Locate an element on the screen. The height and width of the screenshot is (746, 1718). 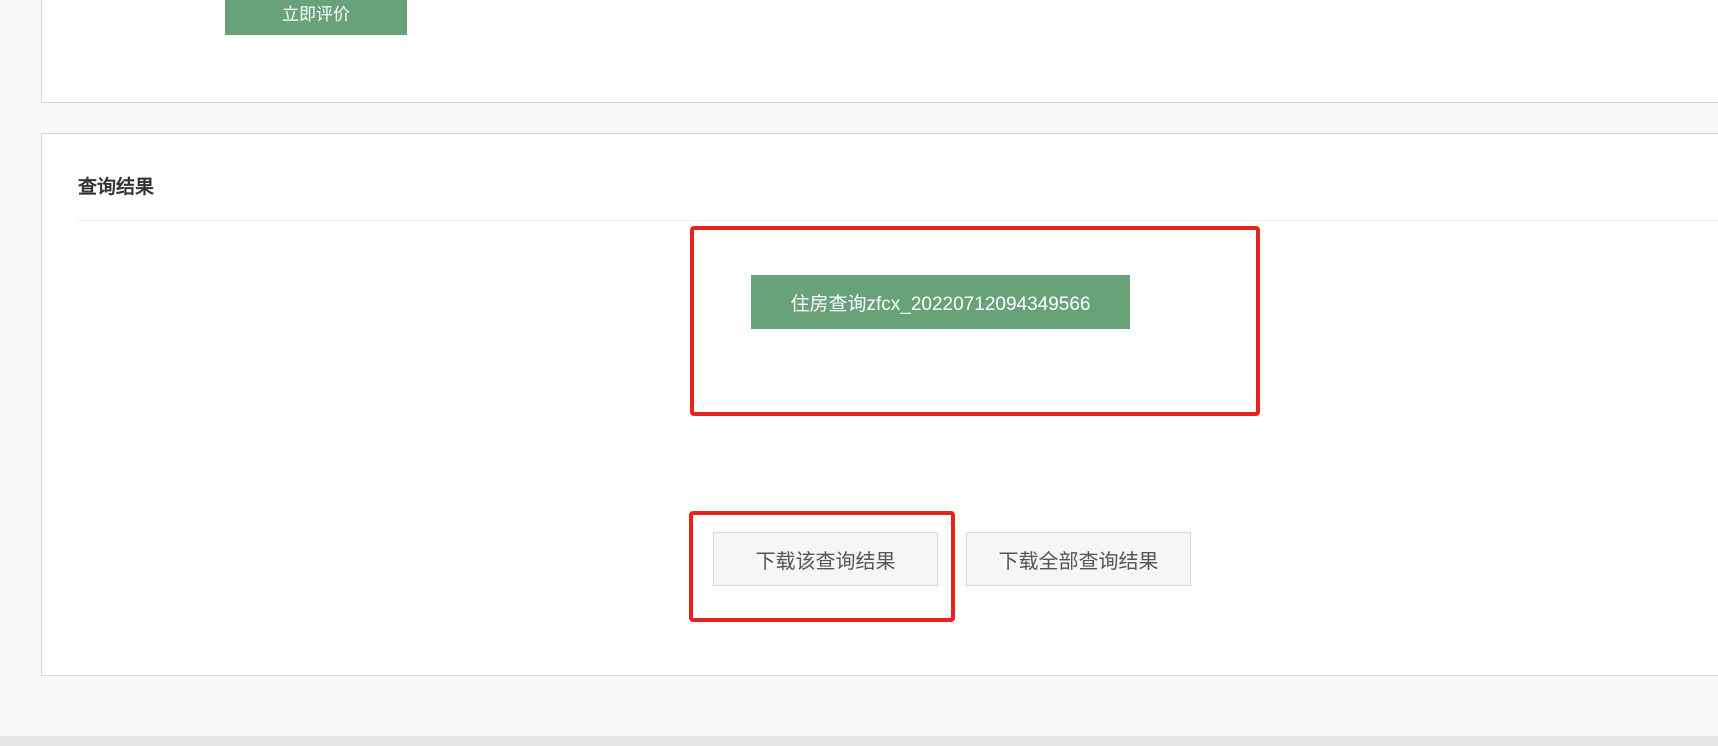
section-title: 查询结果 is located at coordinates (116, 187).